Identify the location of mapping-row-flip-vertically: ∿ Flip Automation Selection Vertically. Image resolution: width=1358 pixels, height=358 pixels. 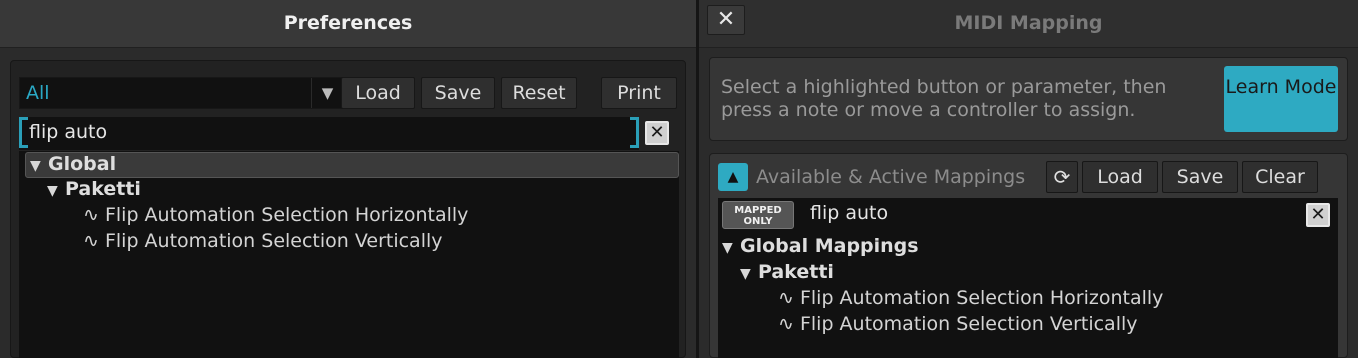
(1028, 326).